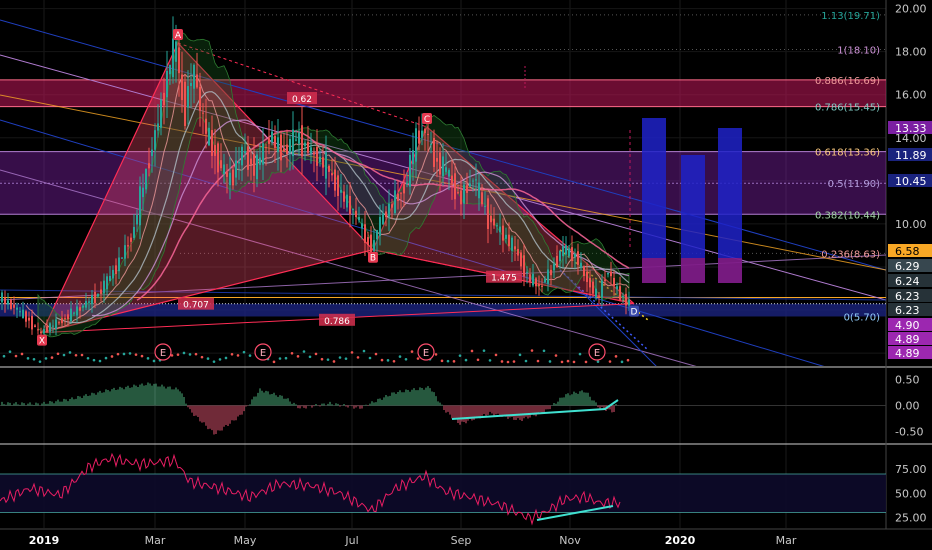 The image size is (932, 550). Describe the element at coordinates (730, 270) in the screenshot. I see `target-box-base` at that location.